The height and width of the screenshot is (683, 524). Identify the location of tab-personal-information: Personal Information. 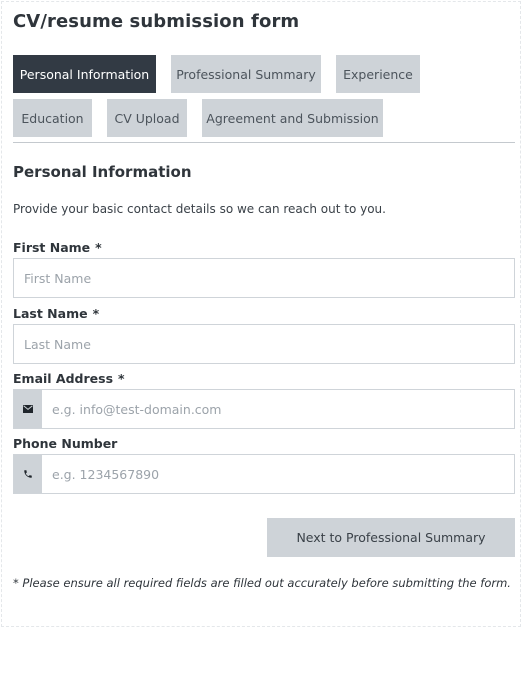
(84, 74).